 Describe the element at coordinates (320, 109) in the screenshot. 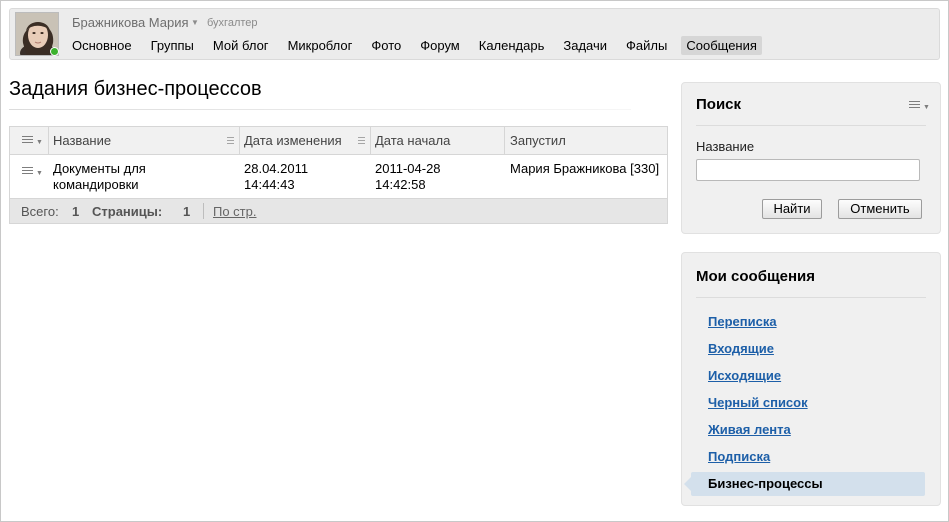

I see `title-divider` at that location.